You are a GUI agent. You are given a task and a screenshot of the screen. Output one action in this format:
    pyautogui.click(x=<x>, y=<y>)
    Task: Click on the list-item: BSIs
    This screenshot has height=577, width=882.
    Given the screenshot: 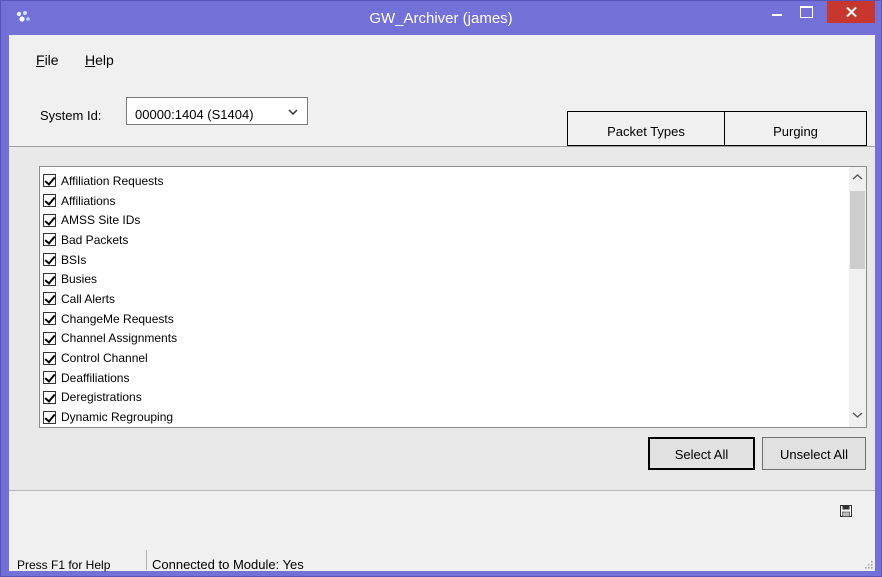 What is the action you would take?
    pyautogui.click(x=110, y=260)
    